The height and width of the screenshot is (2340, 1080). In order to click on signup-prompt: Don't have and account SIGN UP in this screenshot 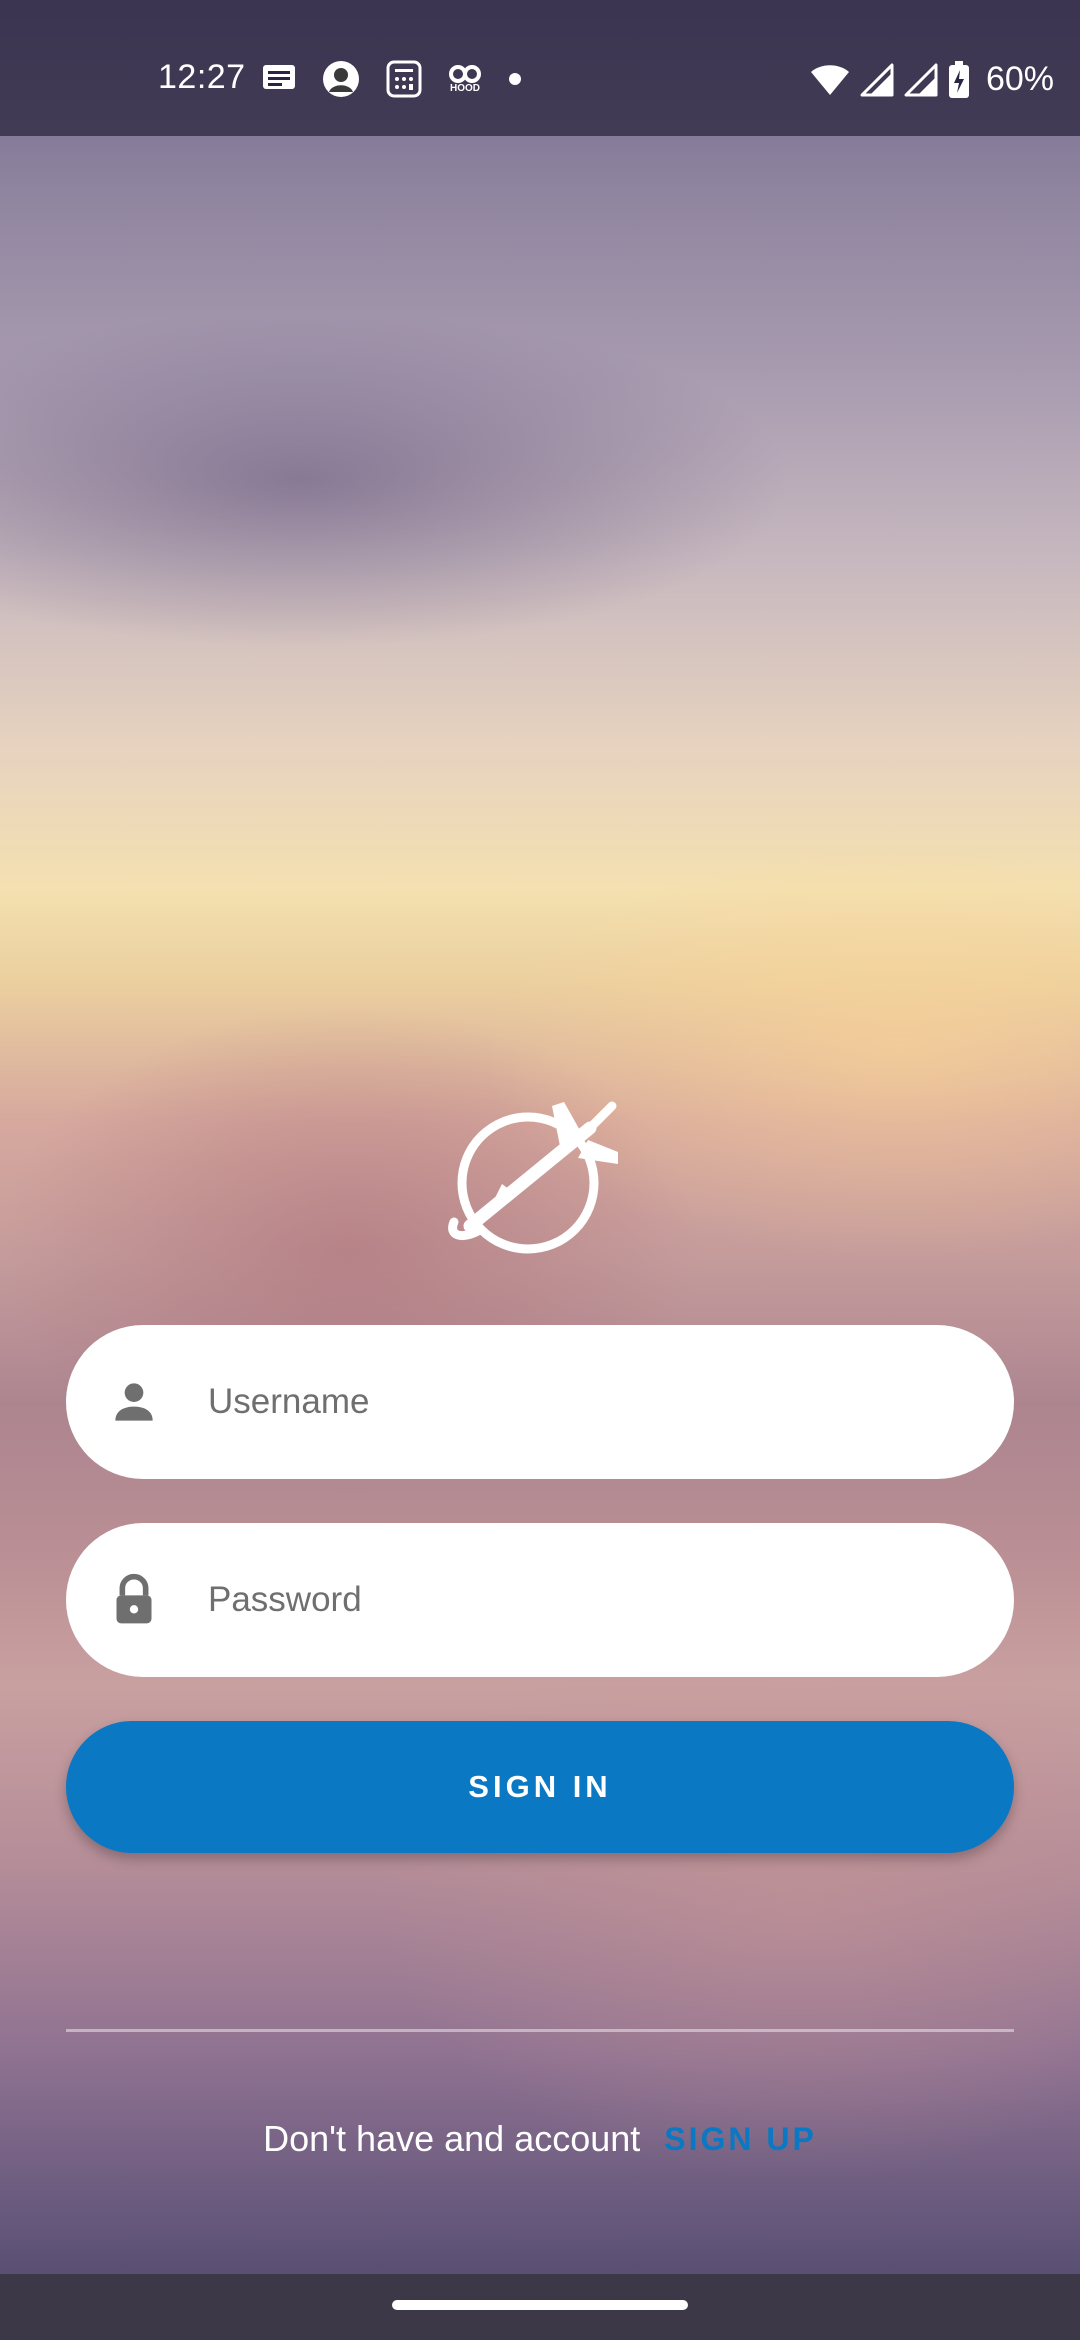, I will do `click(540, 2139)`.